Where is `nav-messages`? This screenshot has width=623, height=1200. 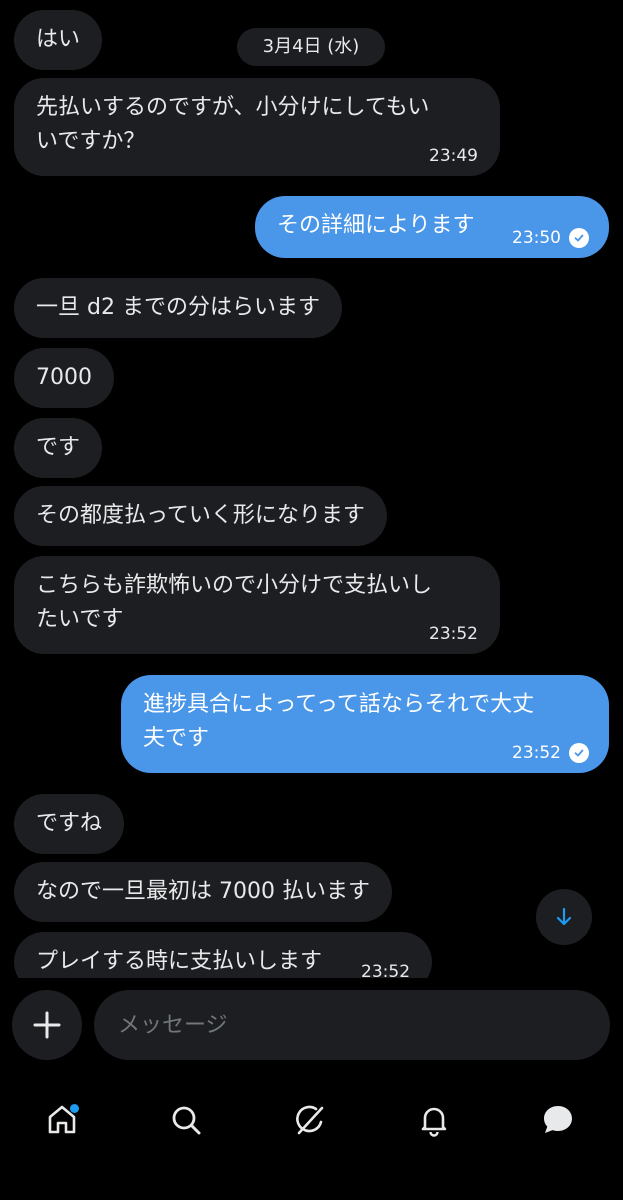
nav-messages is located at coordinates (558, 1120).